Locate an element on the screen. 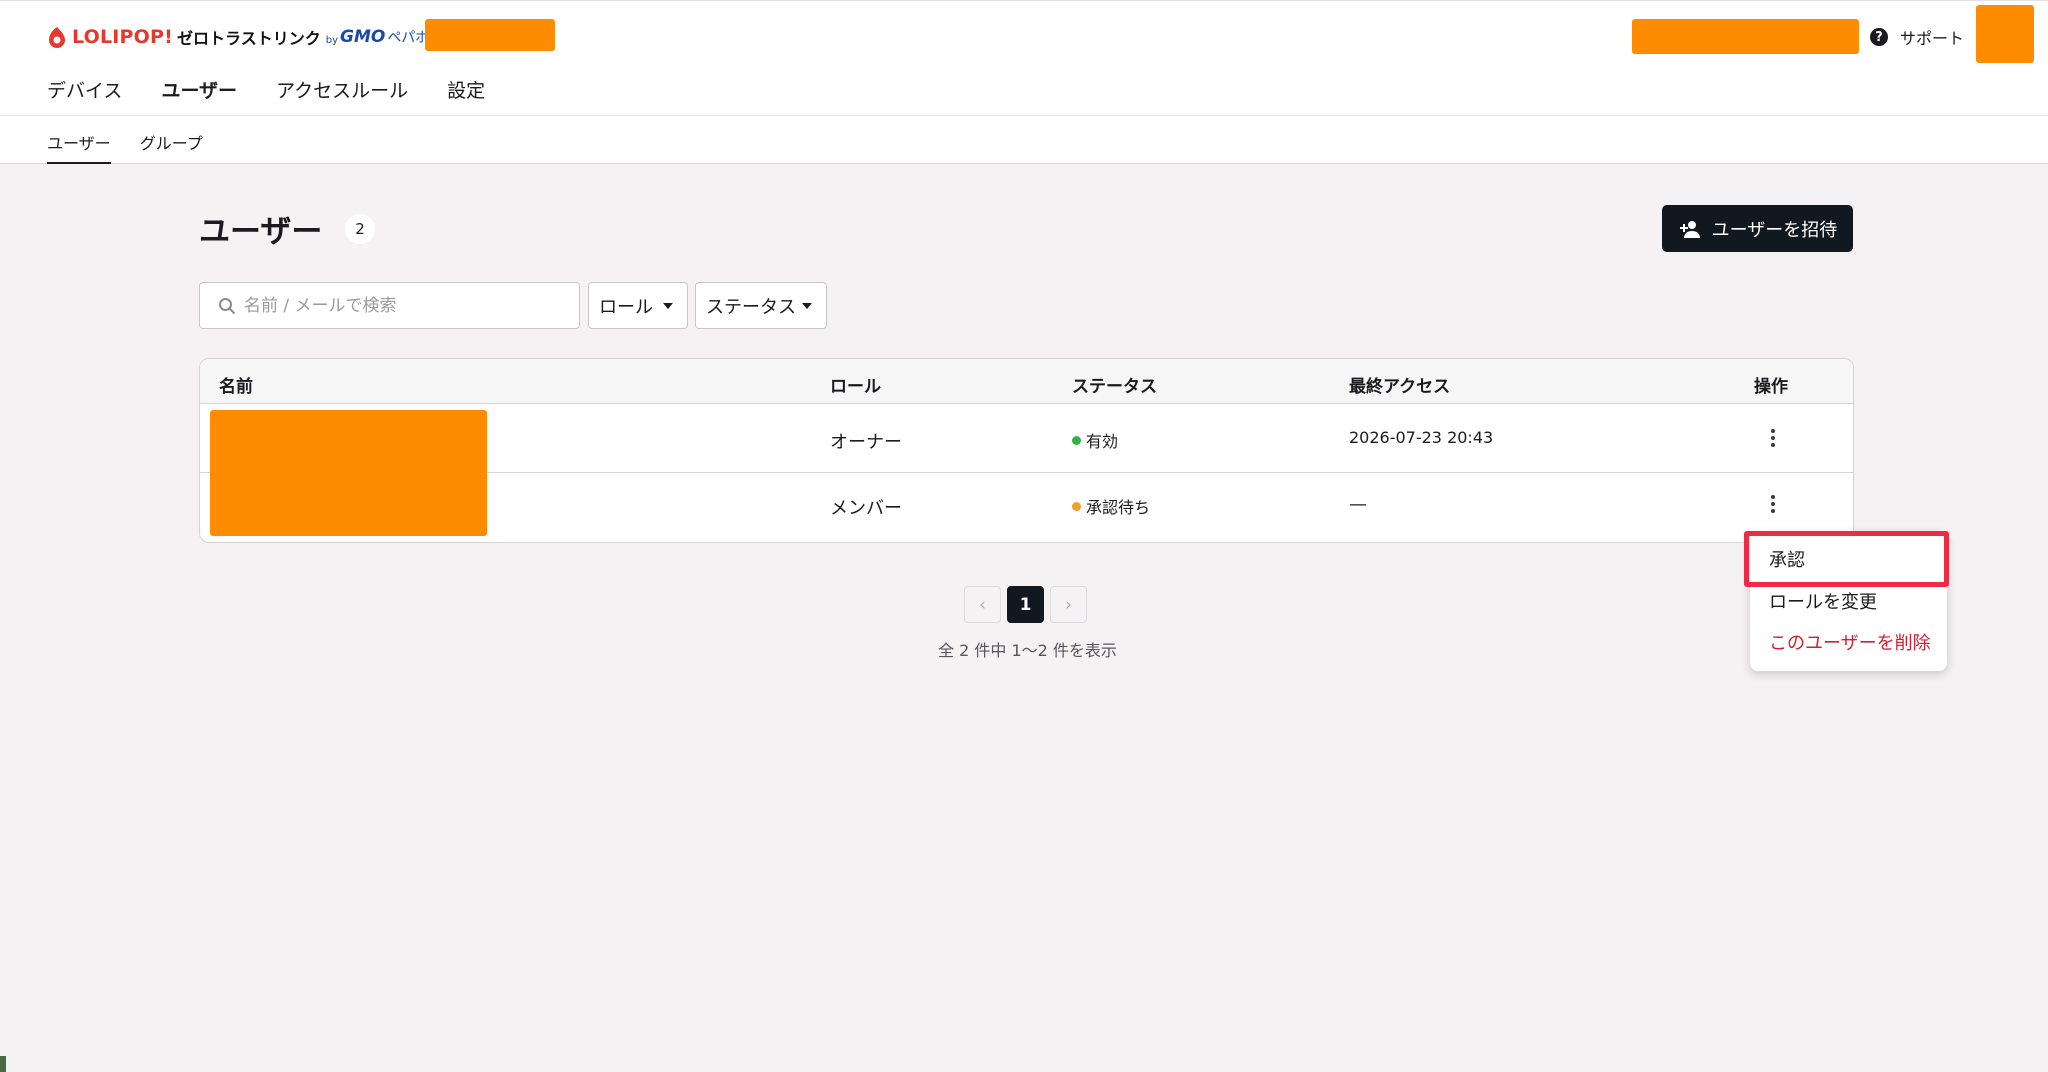 Image resolution: width=2048 pixels, height=1072 pixels. approve-highlight-box is located at coordinates (1846, 559).